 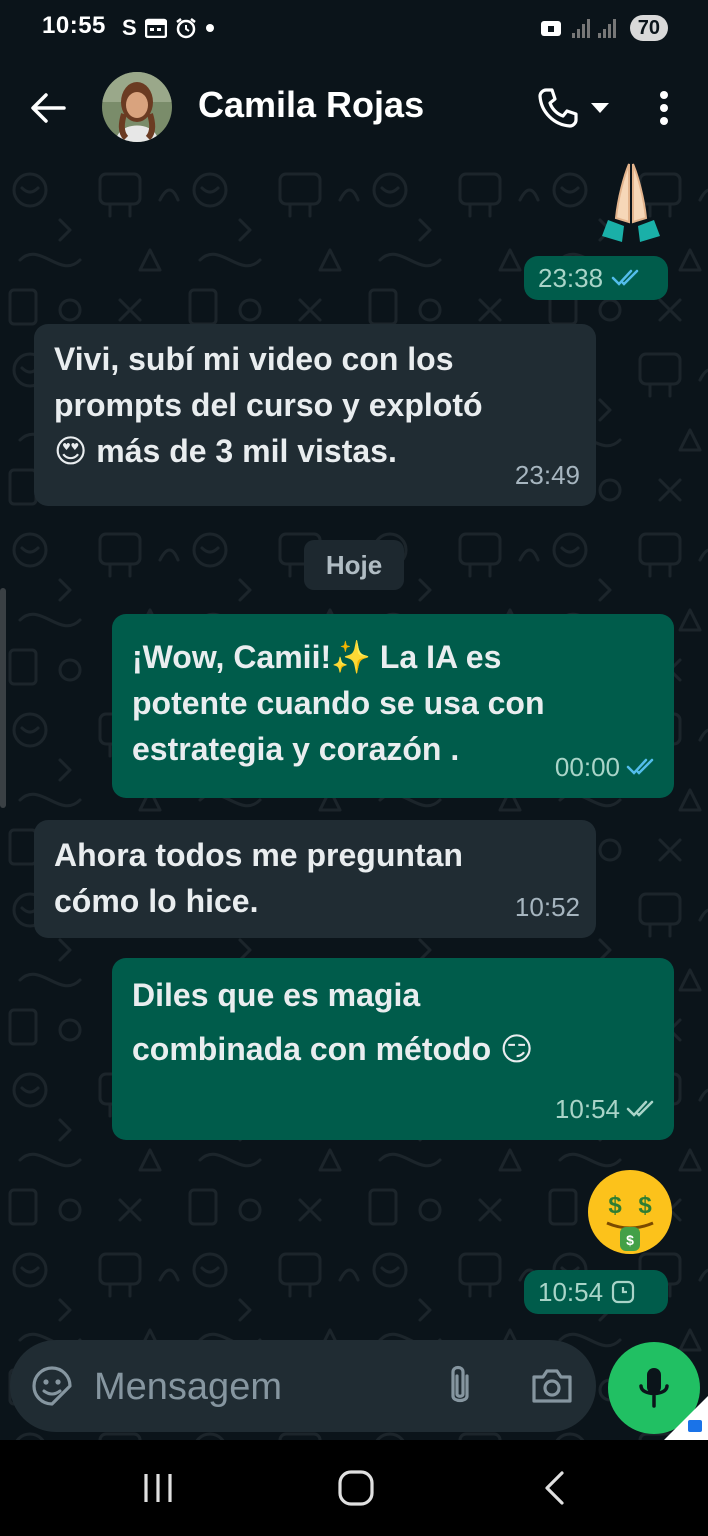 I want to click on money-mouth-face-emoji-icon: $ $ $, so click(x=630, y=1212).